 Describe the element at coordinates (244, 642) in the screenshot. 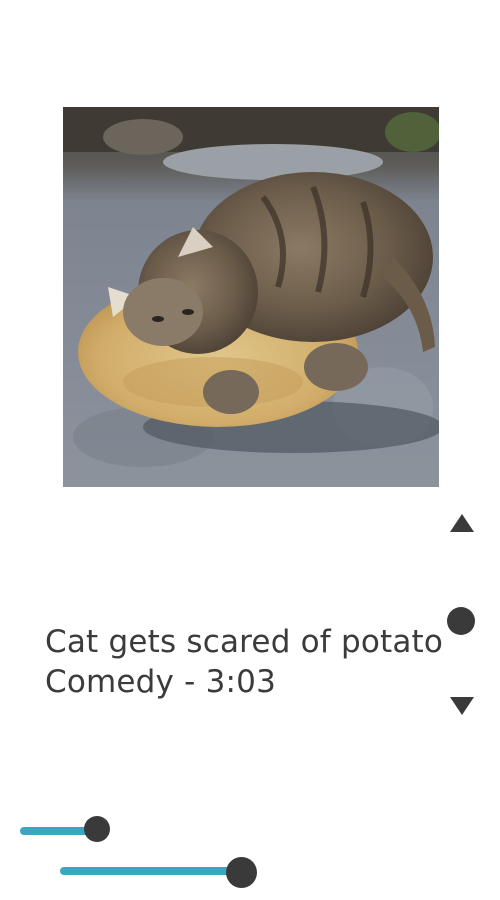

I see `video-title: Cat gets scared of potato` at that location.